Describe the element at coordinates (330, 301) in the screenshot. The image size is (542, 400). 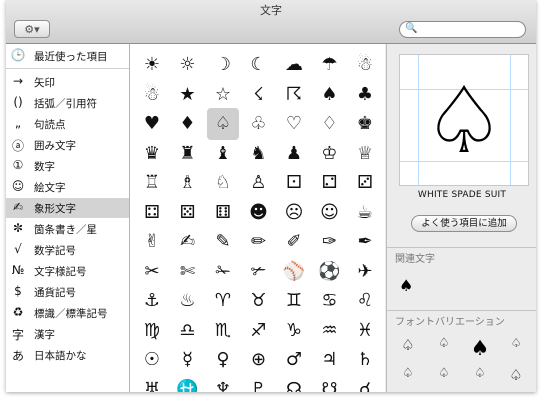
I see `character-cell: ♋` at that location.